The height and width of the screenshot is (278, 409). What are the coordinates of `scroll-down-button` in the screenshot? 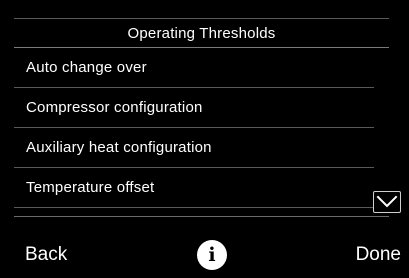 It's located at (387, 202).